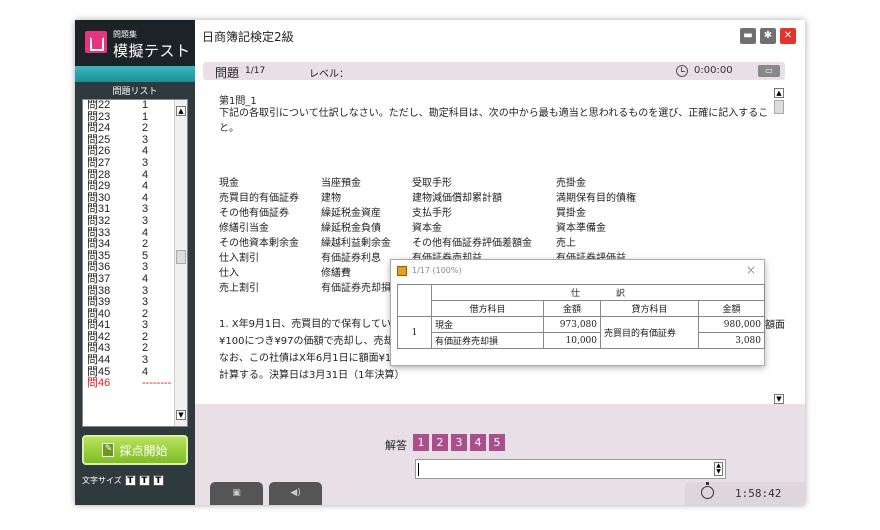 The width and height of the screenshot is (880, 530). I want to click on debit-account: 現金, so click(487, 324).